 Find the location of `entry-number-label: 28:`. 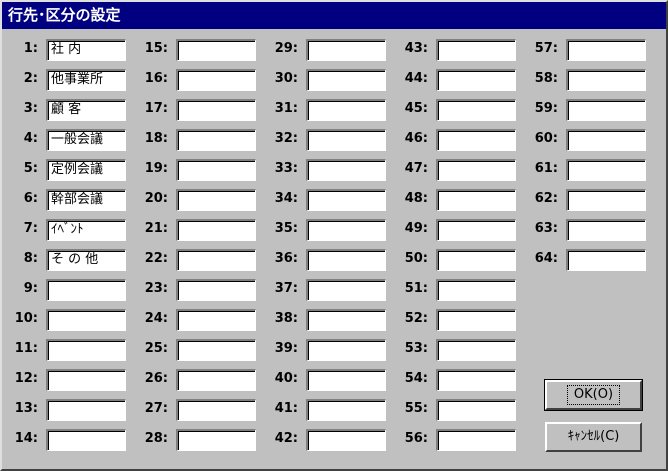

entry-number-label: 28: is located at coordinates (156, 438).